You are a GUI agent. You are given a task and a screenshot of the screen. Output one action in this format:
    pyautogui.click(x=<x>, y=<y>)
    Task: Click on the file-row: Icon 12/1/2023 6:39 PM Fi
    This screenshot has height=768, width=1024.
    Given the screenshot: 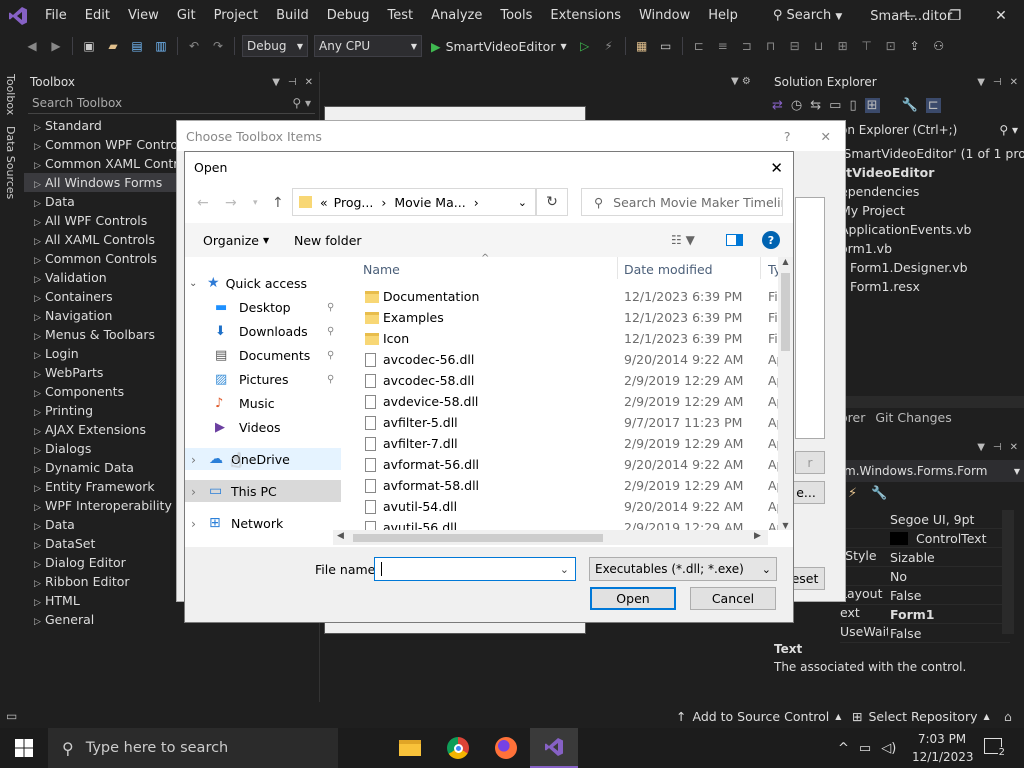 What is the action you would take?
    pyautogui.click(x=560, y=338)
    